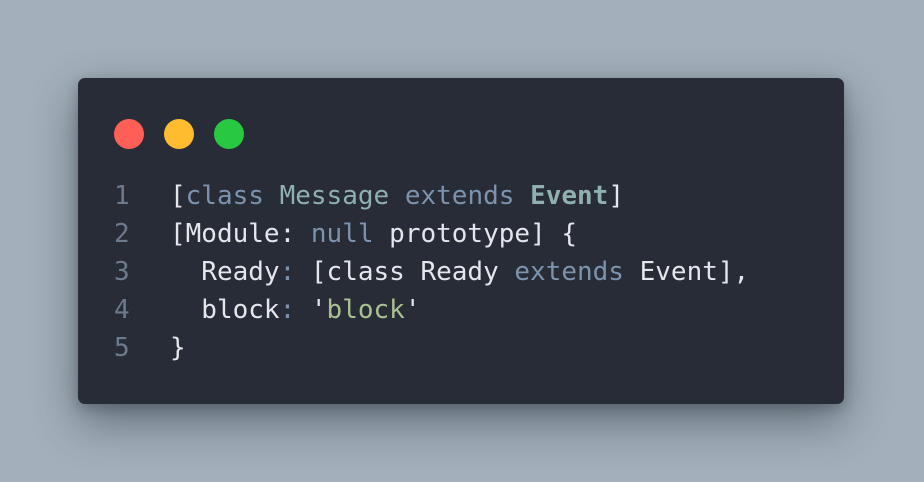  I want to click on code-token: Event],, so click(686, 272).